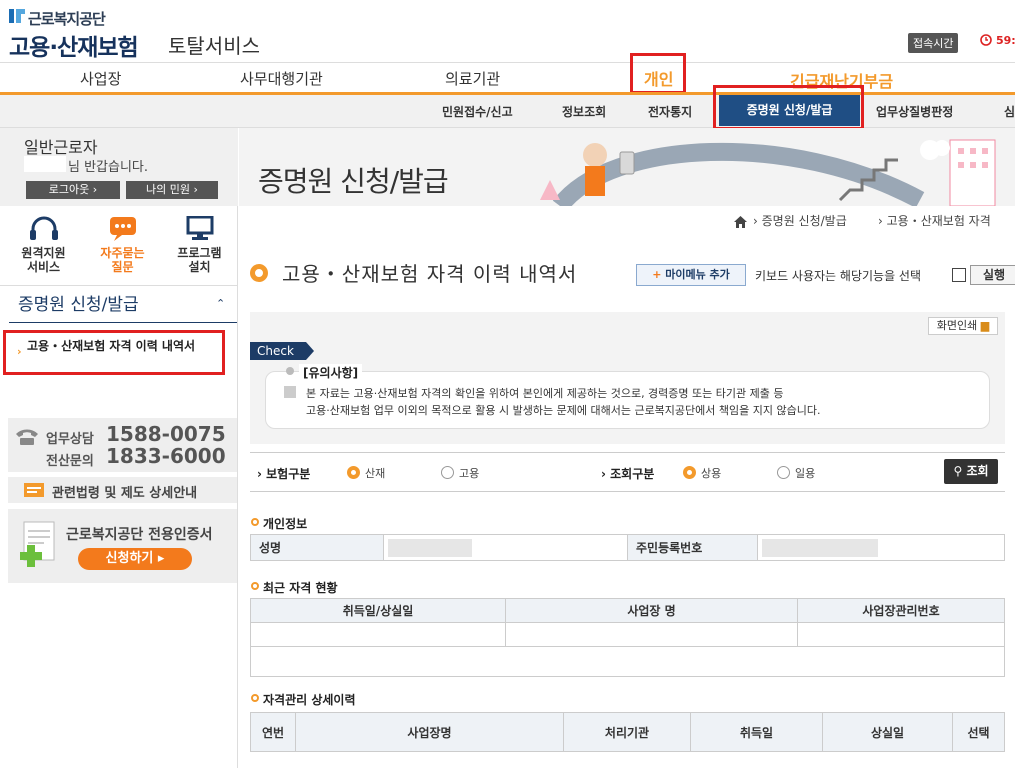 Image resolution: width=1015 pixels, height=768 pixels. What do you see at coordinates (285, 524) in the screenshot?
I see `personal-info-title: 개인정보` at bounding box center [285, 524].